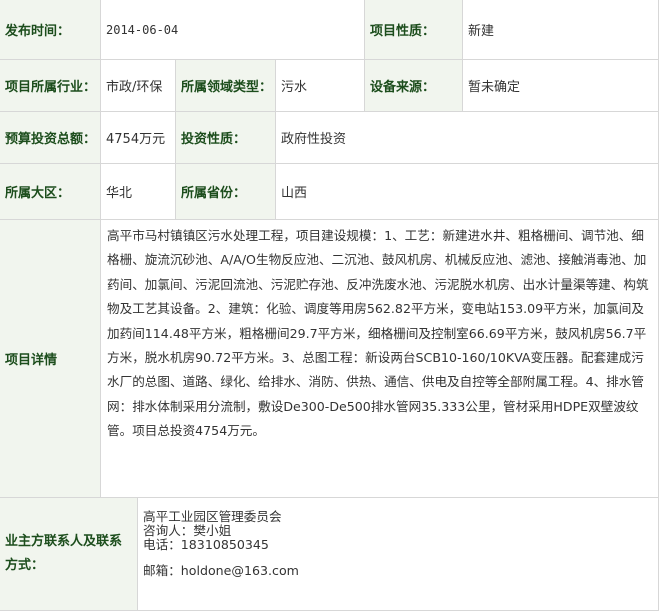 The width and height of the screenshot is (659, 611). I want to click on project-details-label: 项目详情, so click(50, 359).